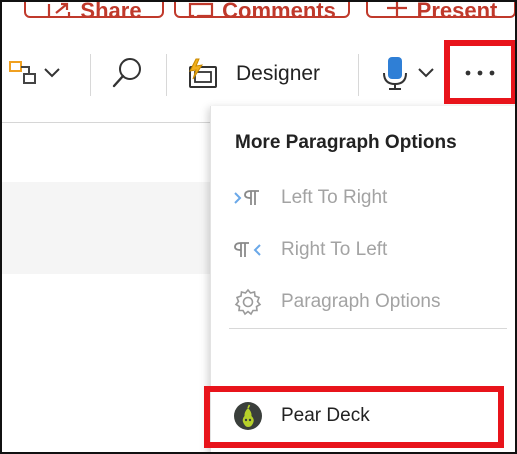  I want to click on slide-area-band, so click(107, 228).